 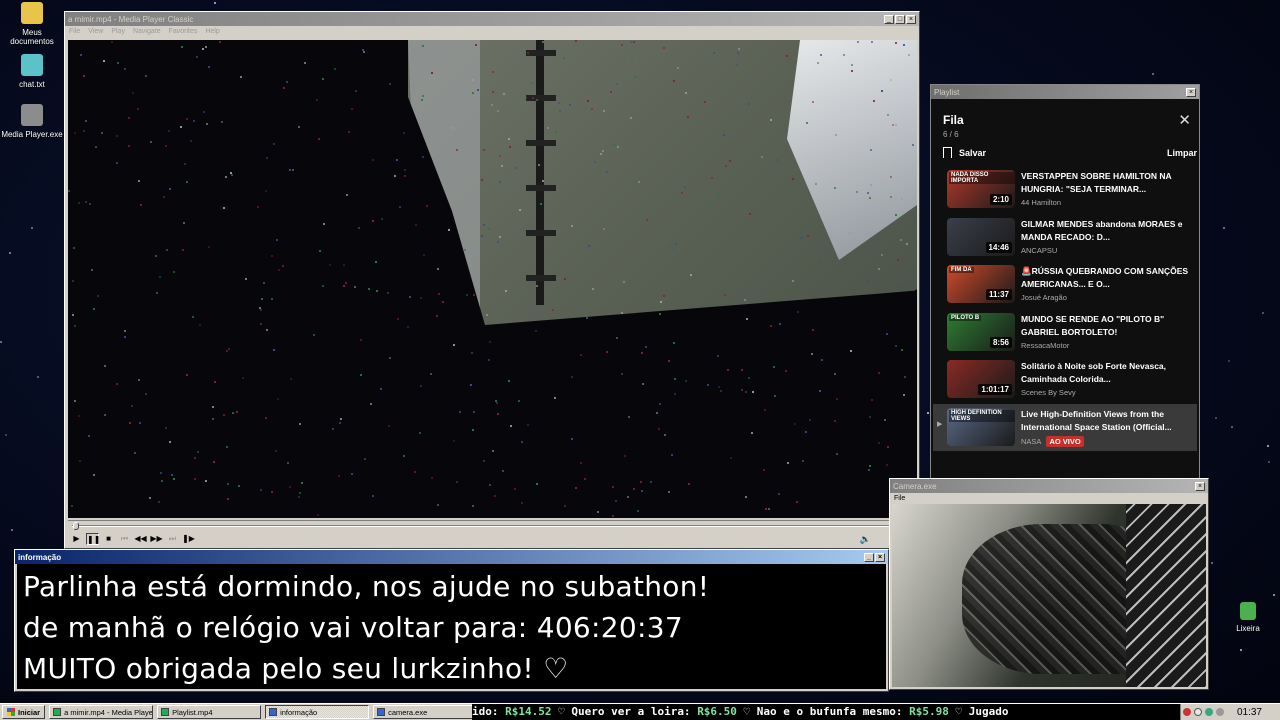 What do you see at coordinates (1184, 120) in the screenshot?
I see `close-icon: ✕` at bounding box center [1184, 120].